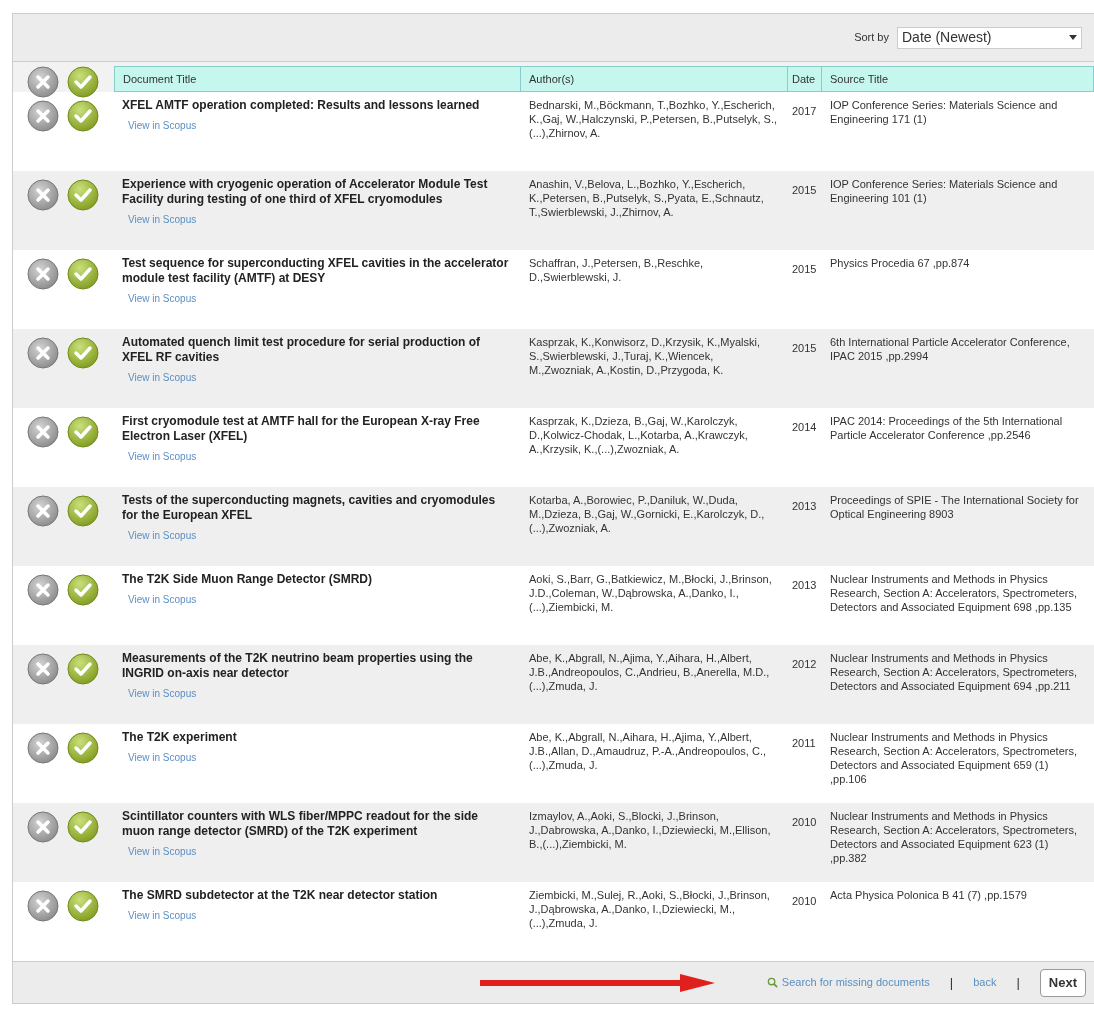  Describe the element at coordinates (653, 119) in the screenshot. I see `authors-text: Bednarski, M.,Böckmann, T.,Bozhko, Y.,Escherich, K.,Gaj, W.,Halczynski, P.,Petersen, B.,Putselyk, S.,(...),Zhirnov, A.` at that location.